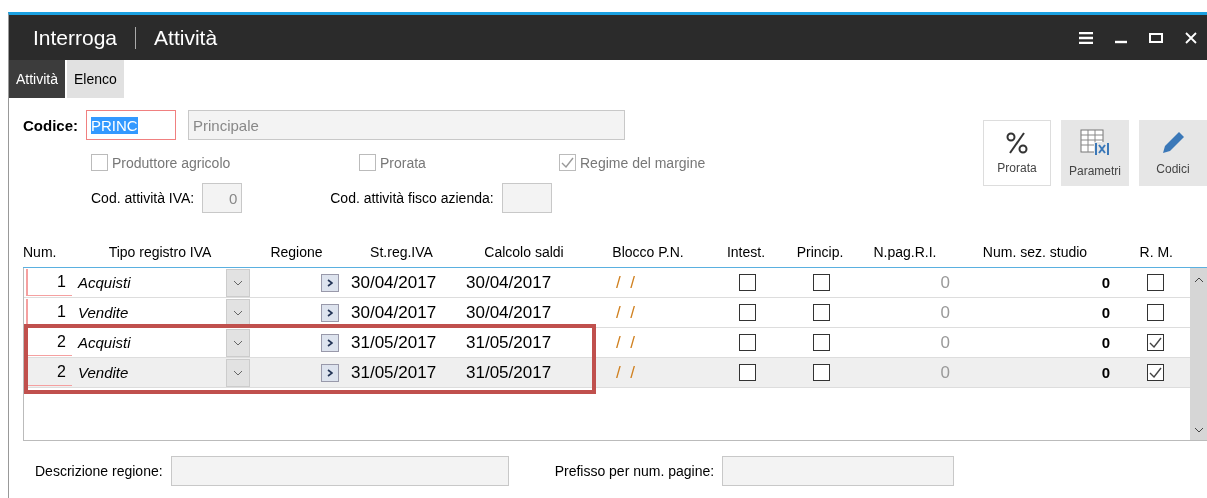 The height and width of the screenshot is (498, 1207). I want to click on dropdown-button, so click(238, 312).